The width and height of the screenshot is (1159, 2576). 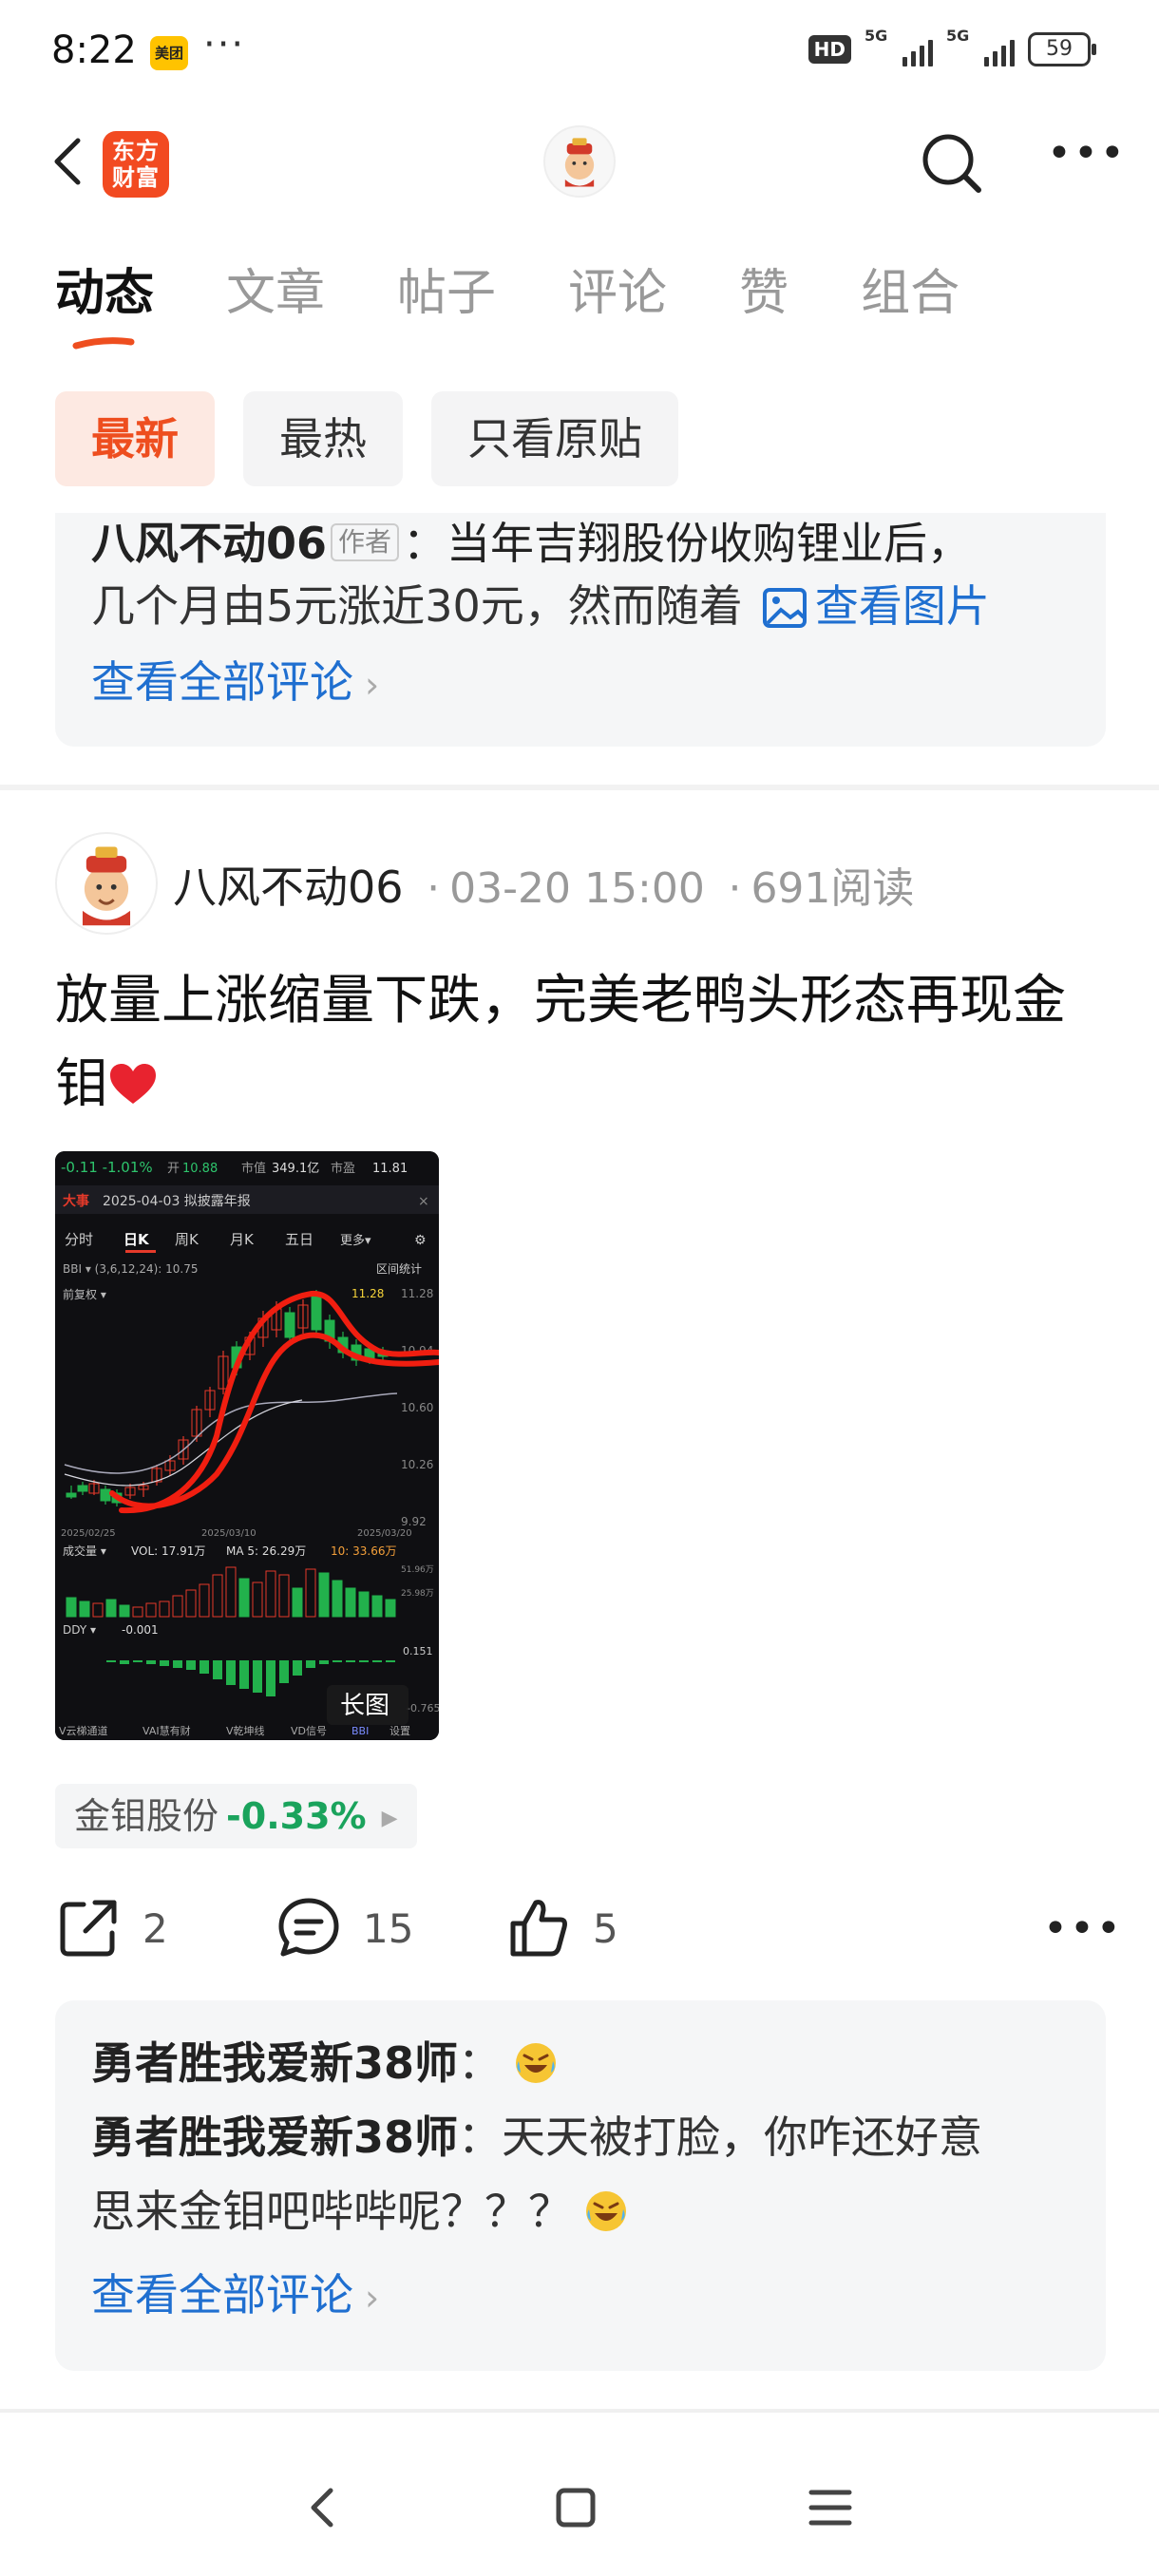 What do you see at coordinates (540, 603) in the screenshot?
I see `comment-line-2: 几个月由5元涨近30元，然而随着 查看图片` at bounding box center [540, 603].